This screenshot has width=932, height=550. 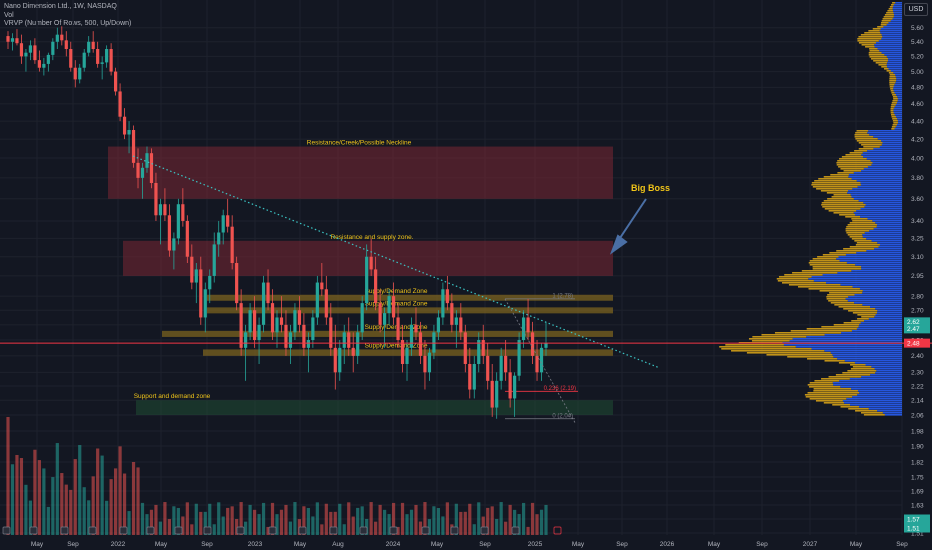 I want to click on x-tick-label: May, so click(x=37, y=544).